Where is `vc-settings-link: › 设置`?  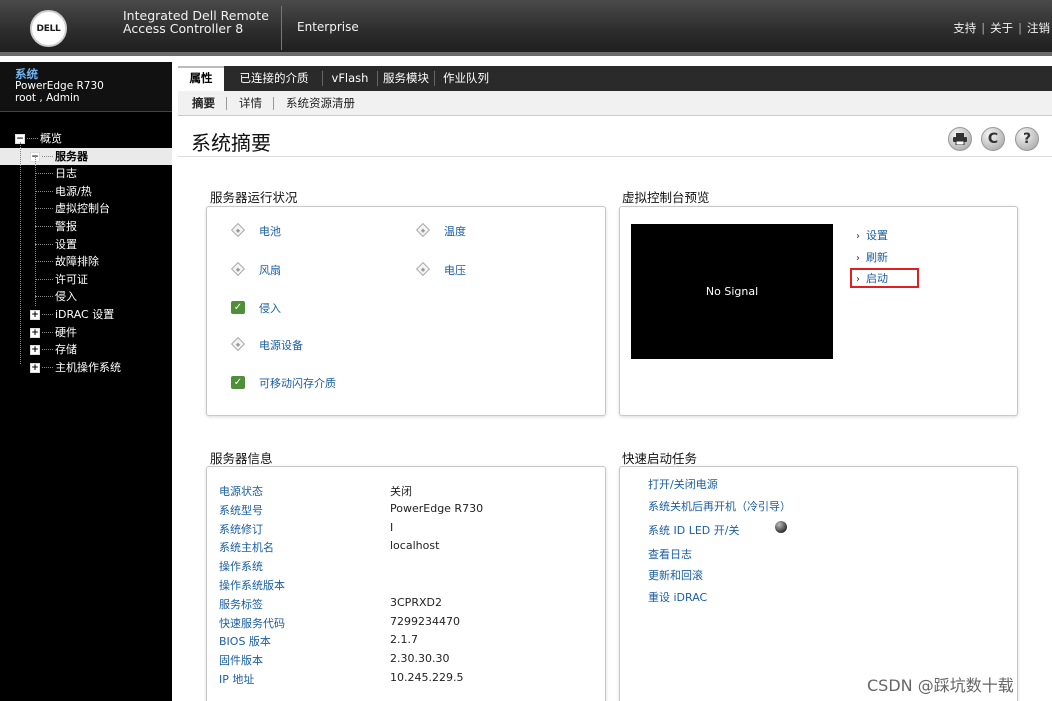 vc-settings-link: › 设置 is located at coordinates (872, 235).